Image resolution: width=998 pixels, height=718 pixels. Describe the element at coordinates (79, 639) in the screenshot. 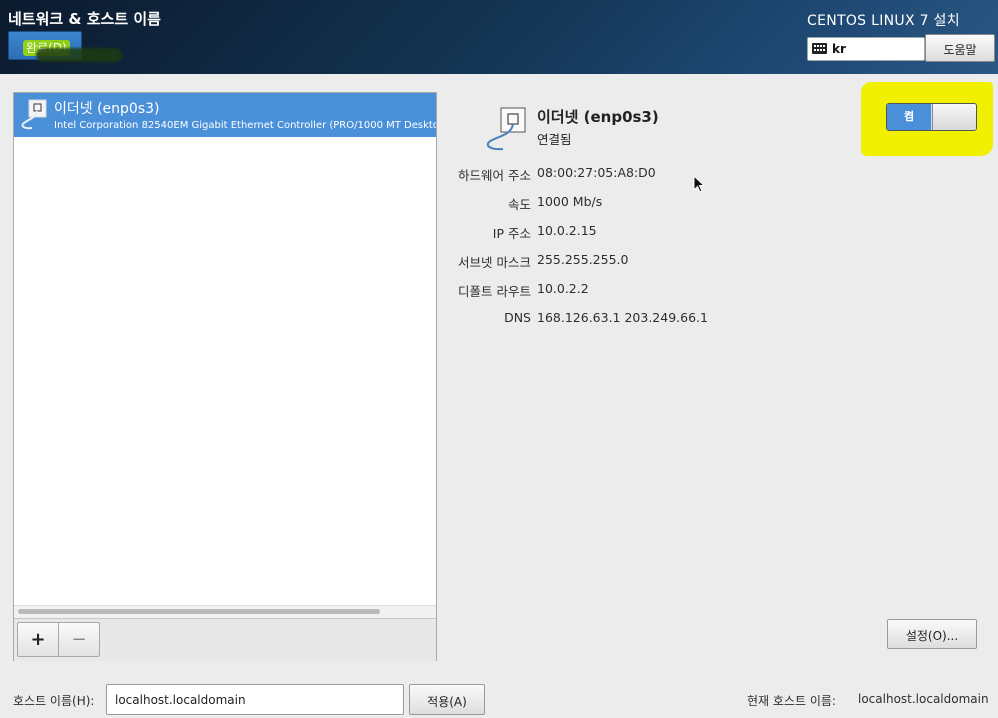

I see `remove-device-button: −` at that location.